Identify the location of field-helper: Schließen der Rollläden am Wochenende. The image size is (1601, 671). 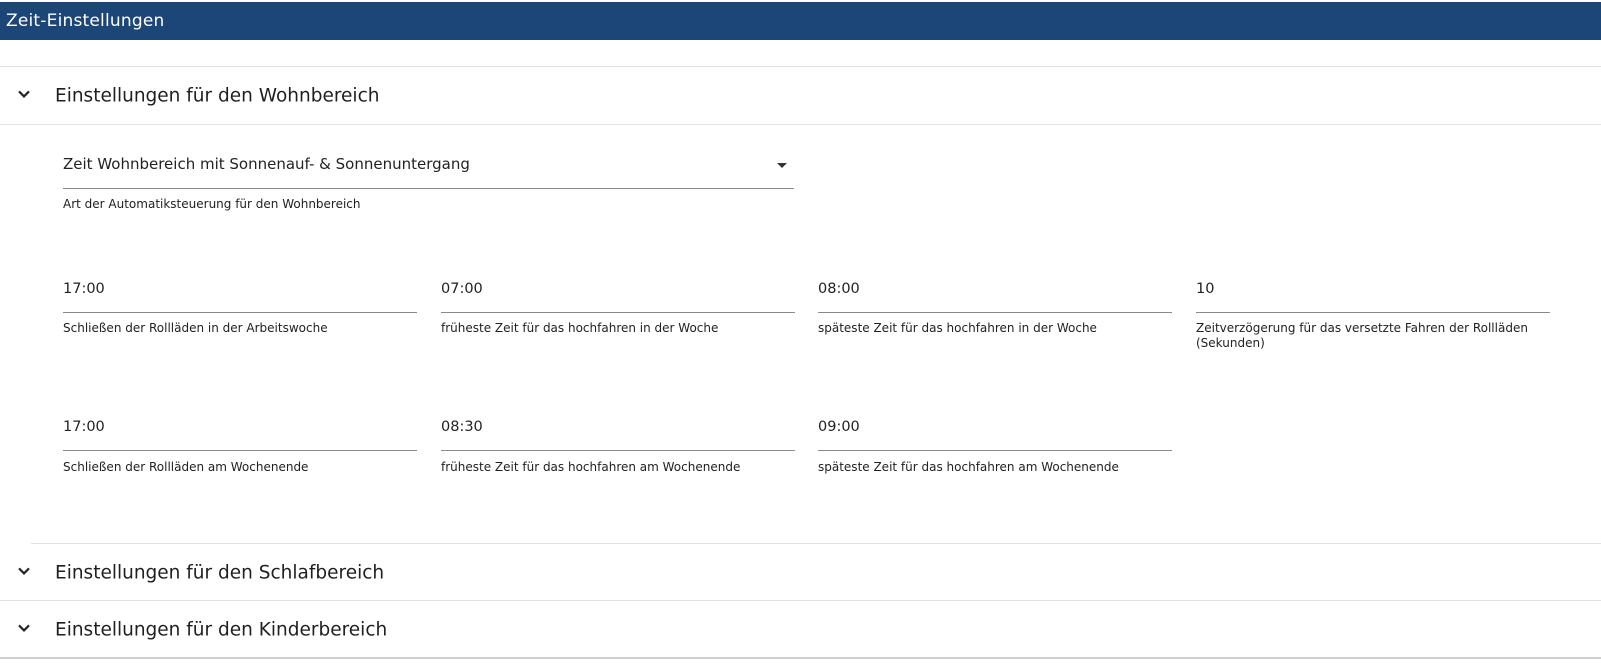
(186, 467).